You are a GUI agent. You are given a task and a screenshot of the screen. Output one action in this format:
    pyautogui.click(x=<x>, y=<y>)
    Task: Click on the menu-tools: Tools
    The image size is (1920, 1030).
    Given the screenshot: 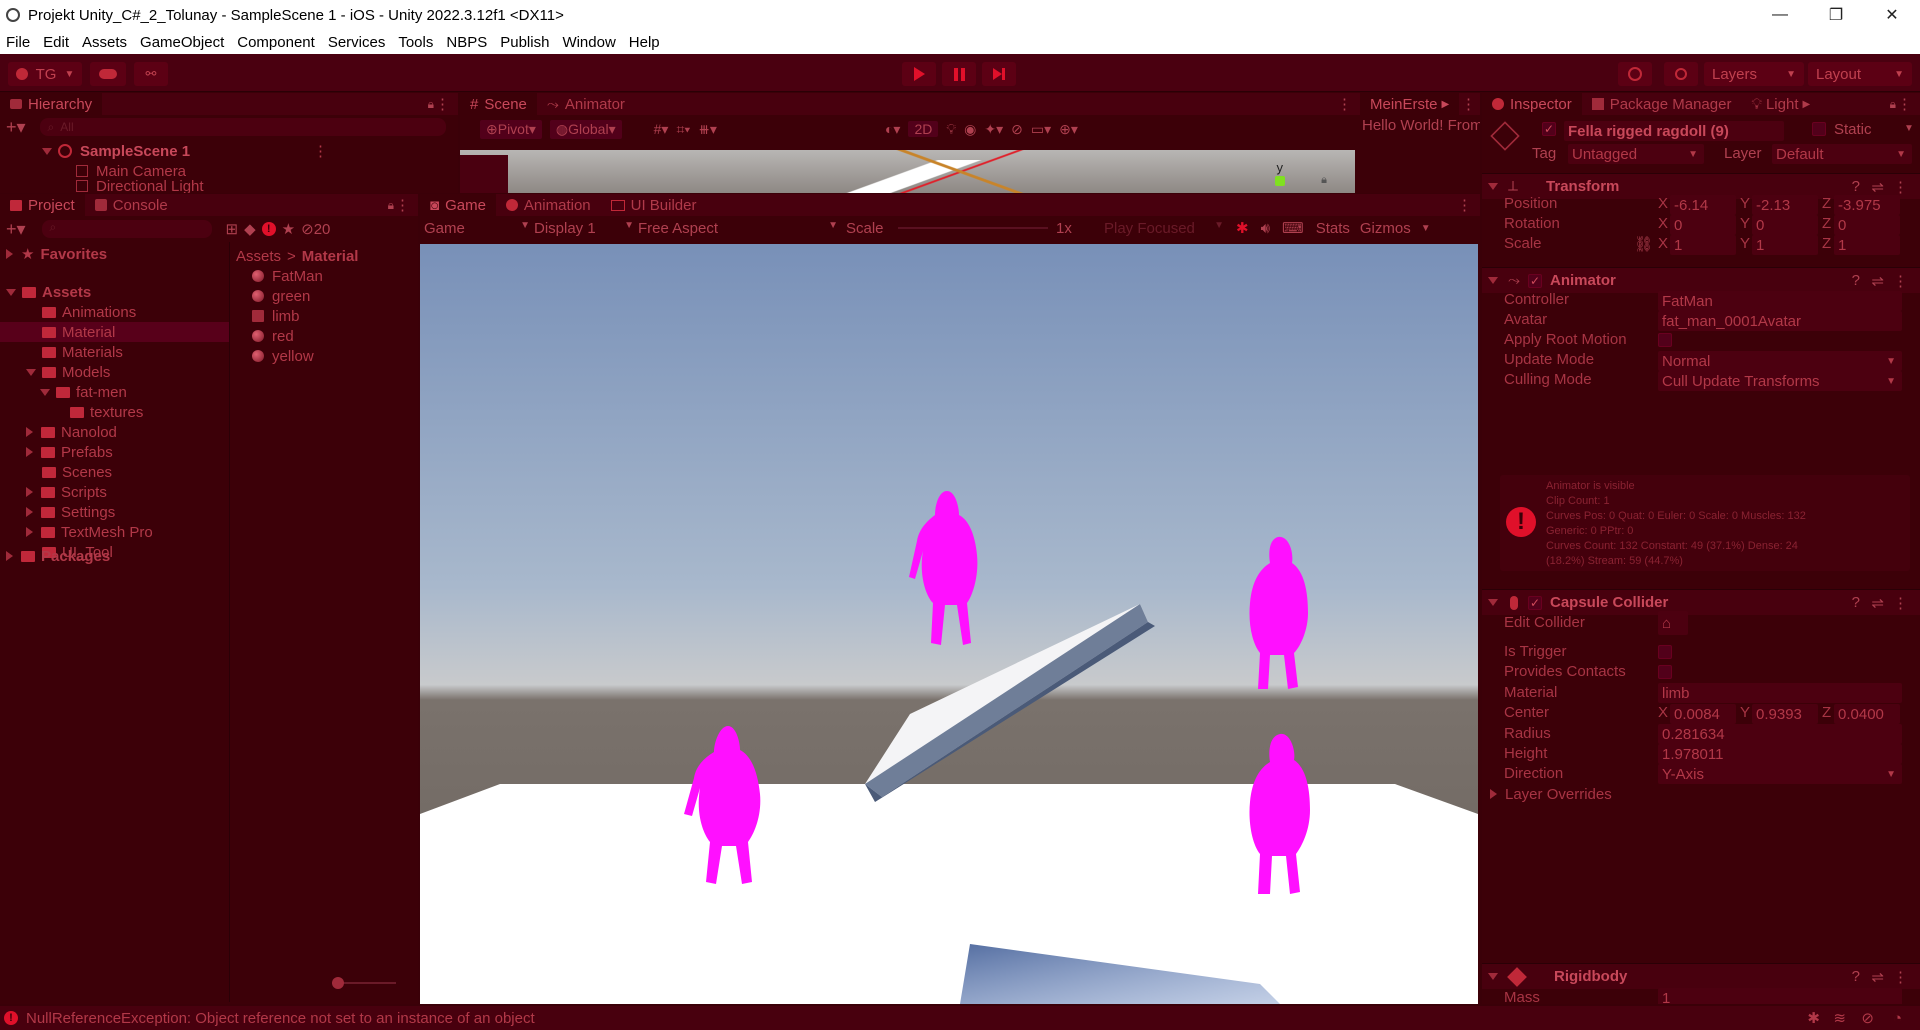 What is the action you would take?
    pyautogui.click(x=415, y=42)
    